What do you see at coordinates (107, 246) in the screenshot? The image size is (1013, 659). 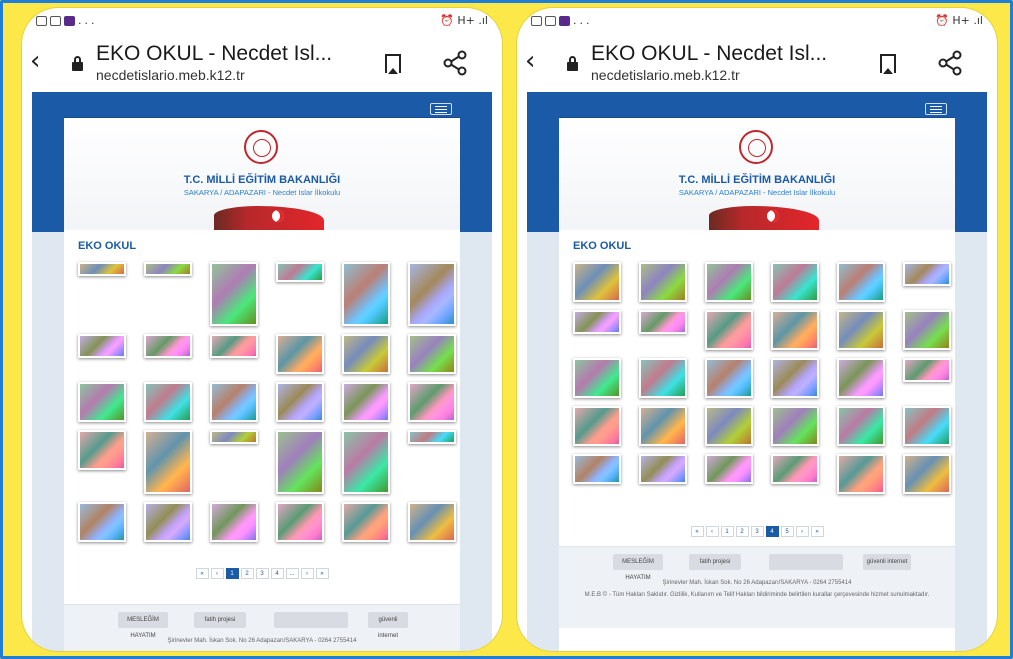 I see `section-heading: EKO OKUL` at bounding box center [107, 246].